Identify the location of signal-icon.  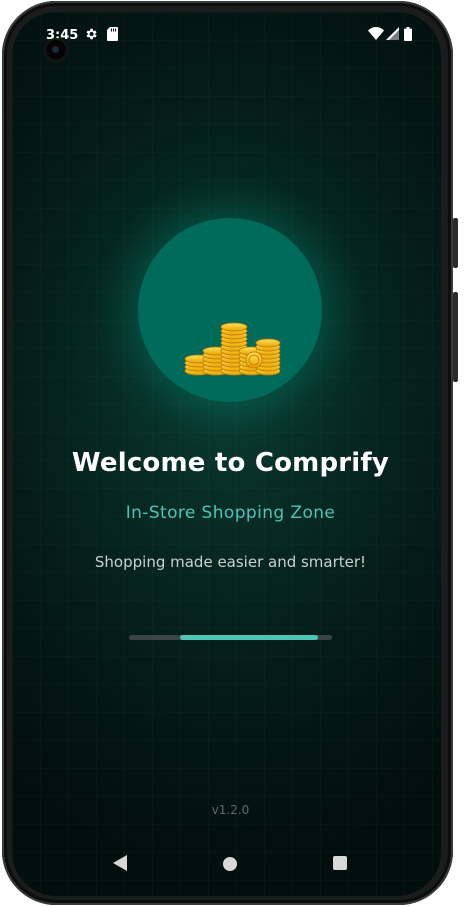
(392, 33).